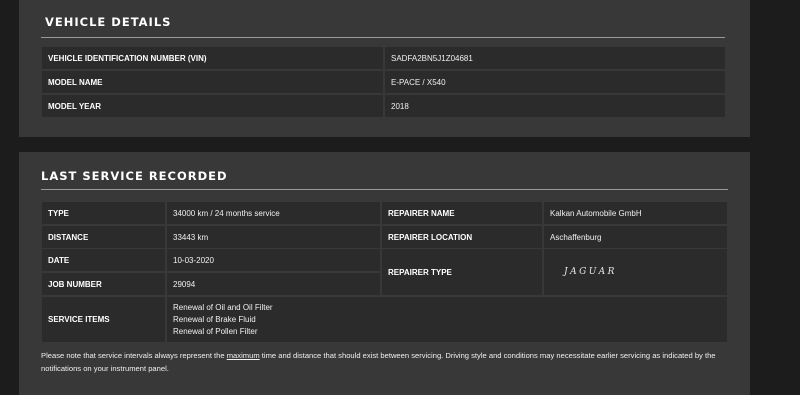 Image resolution: width=800 pixels, height=395 pixels. I want to click on repairer-name-label: REPAIRER NAME, so click(462, 213).